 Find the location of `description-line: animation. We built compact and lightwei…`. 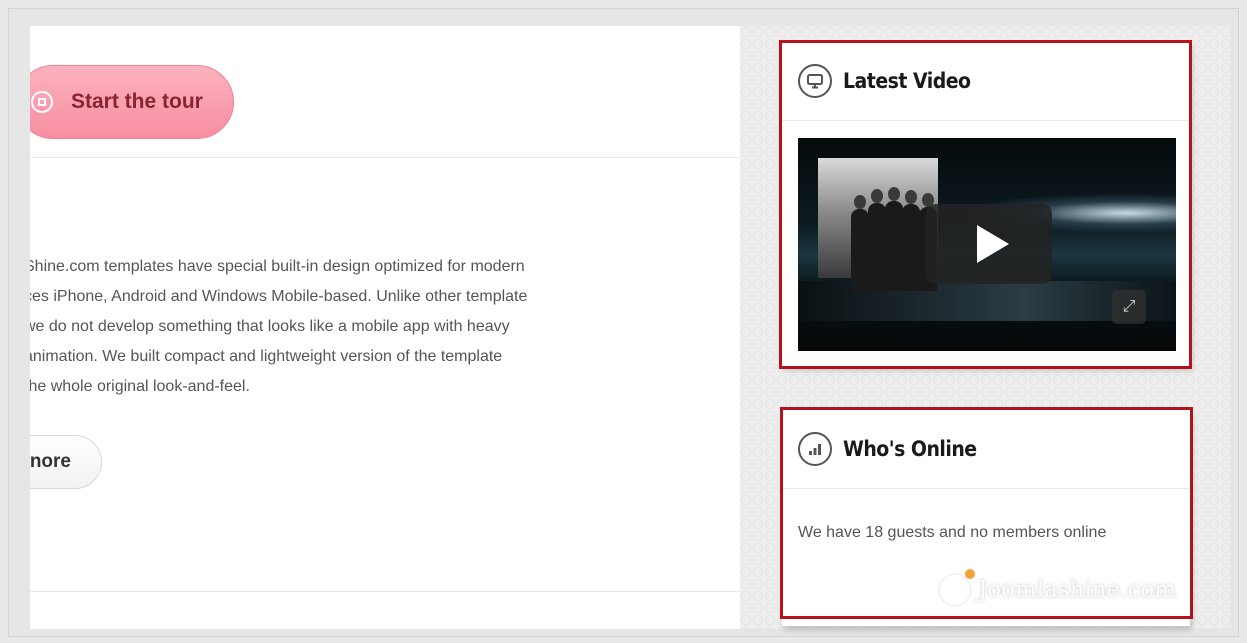

description-line: animation. We built compact and lightwei… is located at coordinates (266, 356).